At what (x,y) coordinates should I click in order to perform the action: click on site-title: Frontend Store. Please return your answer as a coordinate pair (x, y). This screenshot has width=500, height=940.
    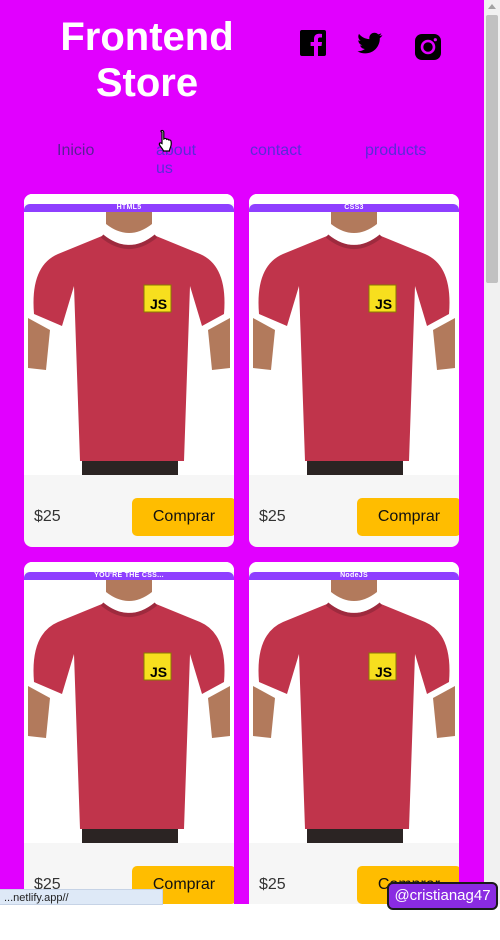
    Looking at the image, I should click on (147, 60).